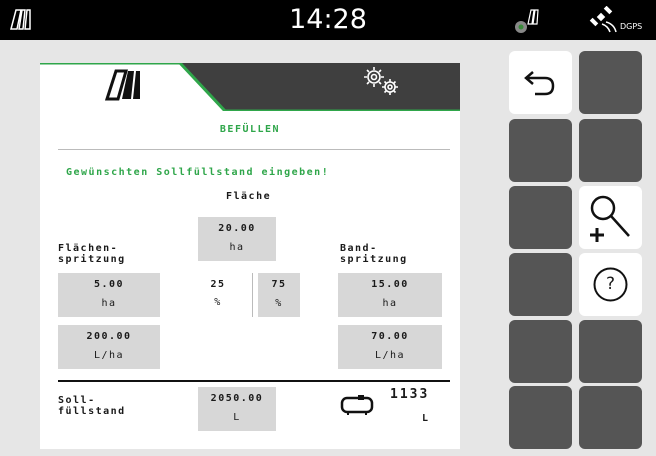  I want to click on band-spritzung-label-line2: spritzung, so click(374, 259).